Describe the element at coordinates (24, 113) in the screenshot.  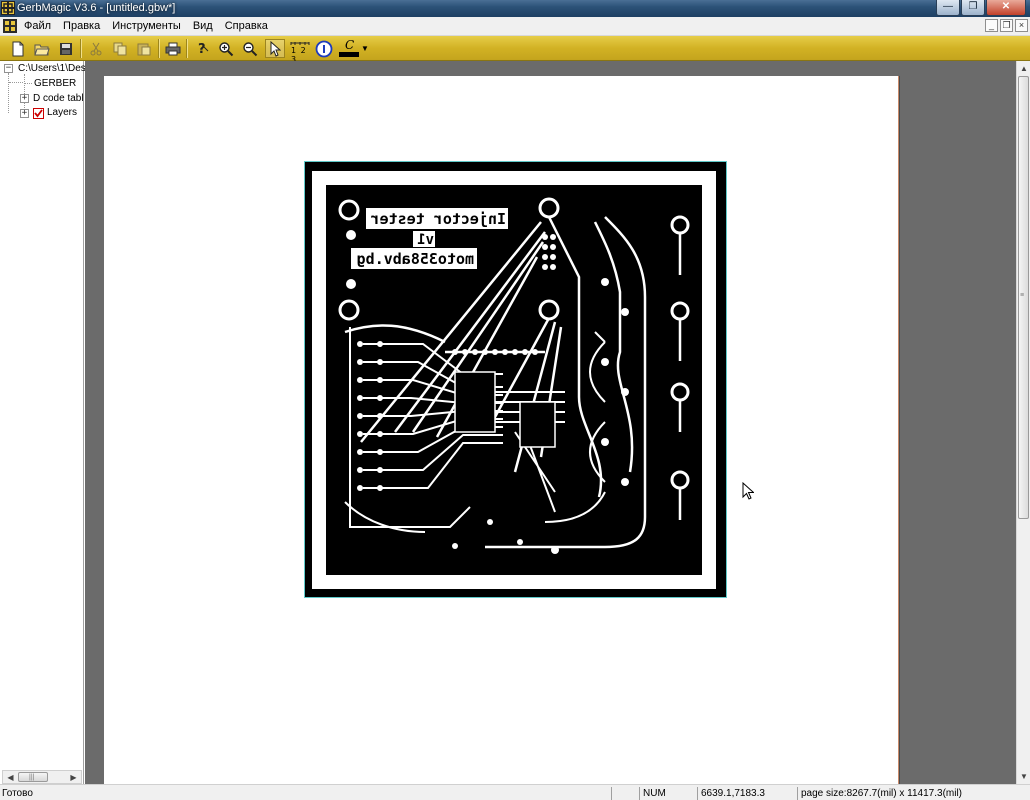
I see `tree-expander-layers: +` at that location.